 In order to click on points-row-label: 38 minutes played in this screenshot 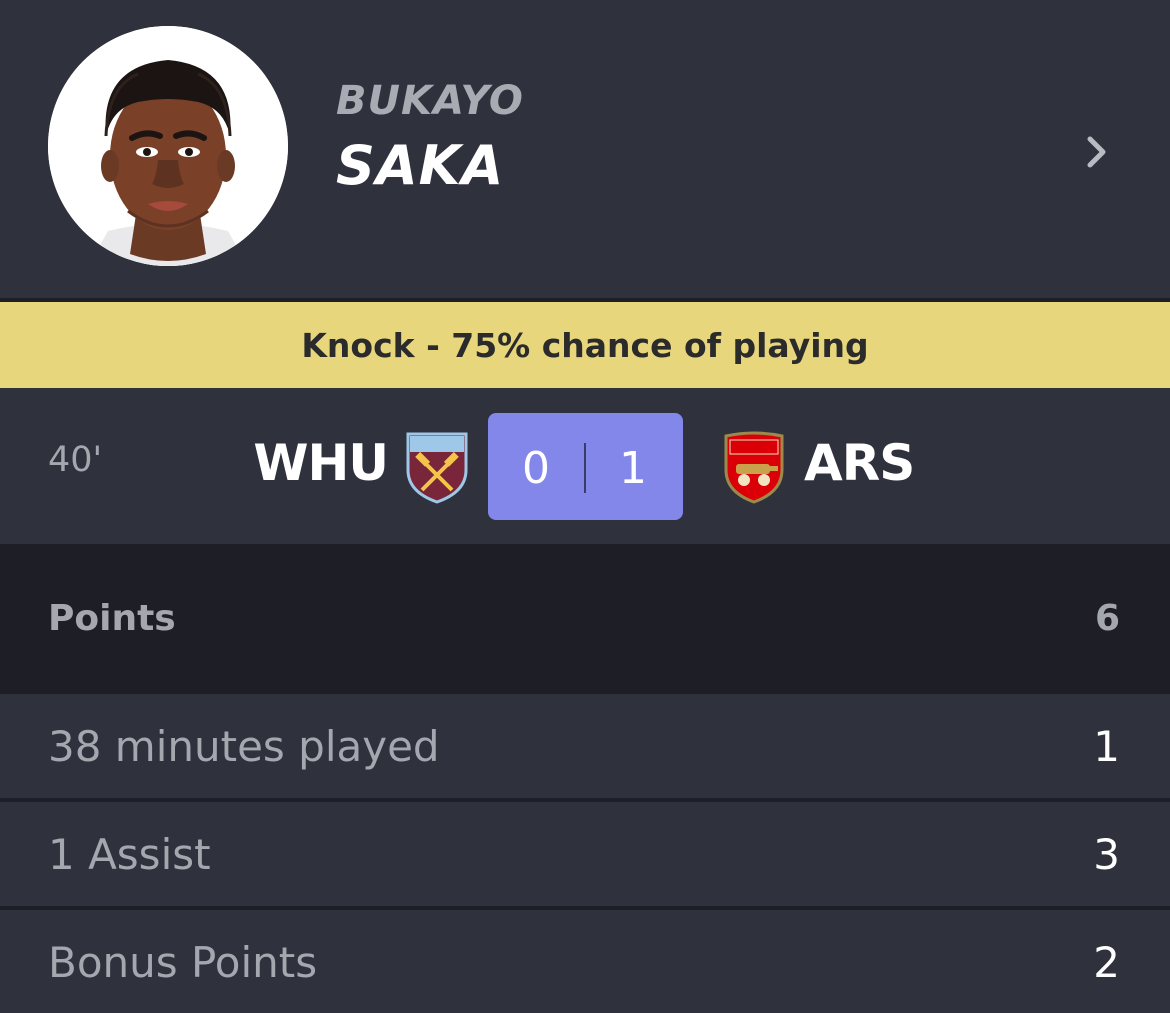, I will do `click(244, 746)`.